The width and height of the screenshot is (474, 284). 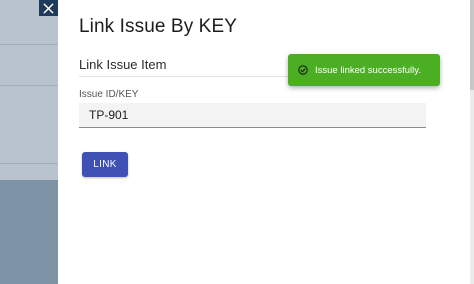 I want to click on link-button: LINK, so click(x=105, y=164).